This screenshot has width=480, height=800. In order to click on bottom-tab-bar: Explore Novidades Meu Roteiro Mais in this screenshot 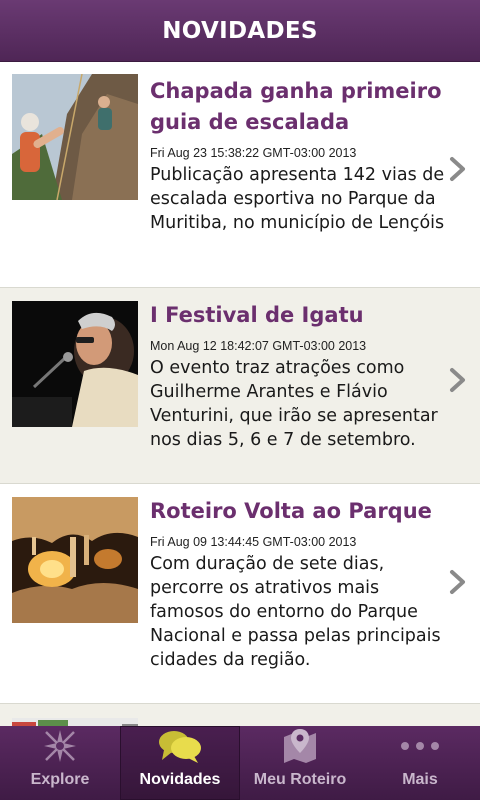, I will do `click(240, 763)`.